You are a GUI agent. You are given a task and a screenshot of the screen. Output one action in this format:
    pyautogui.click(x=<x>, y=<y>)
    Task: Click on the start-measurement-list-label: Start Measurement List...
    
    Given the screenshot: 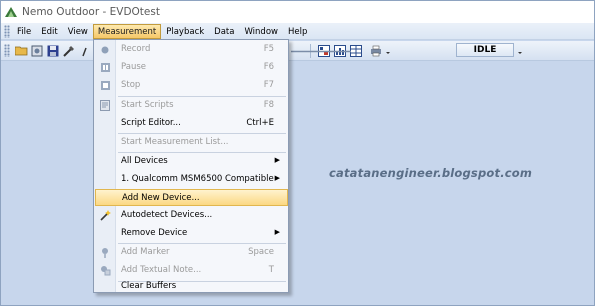 What is the action you would take?
    pyautogui.click(x=175, y=142)
    